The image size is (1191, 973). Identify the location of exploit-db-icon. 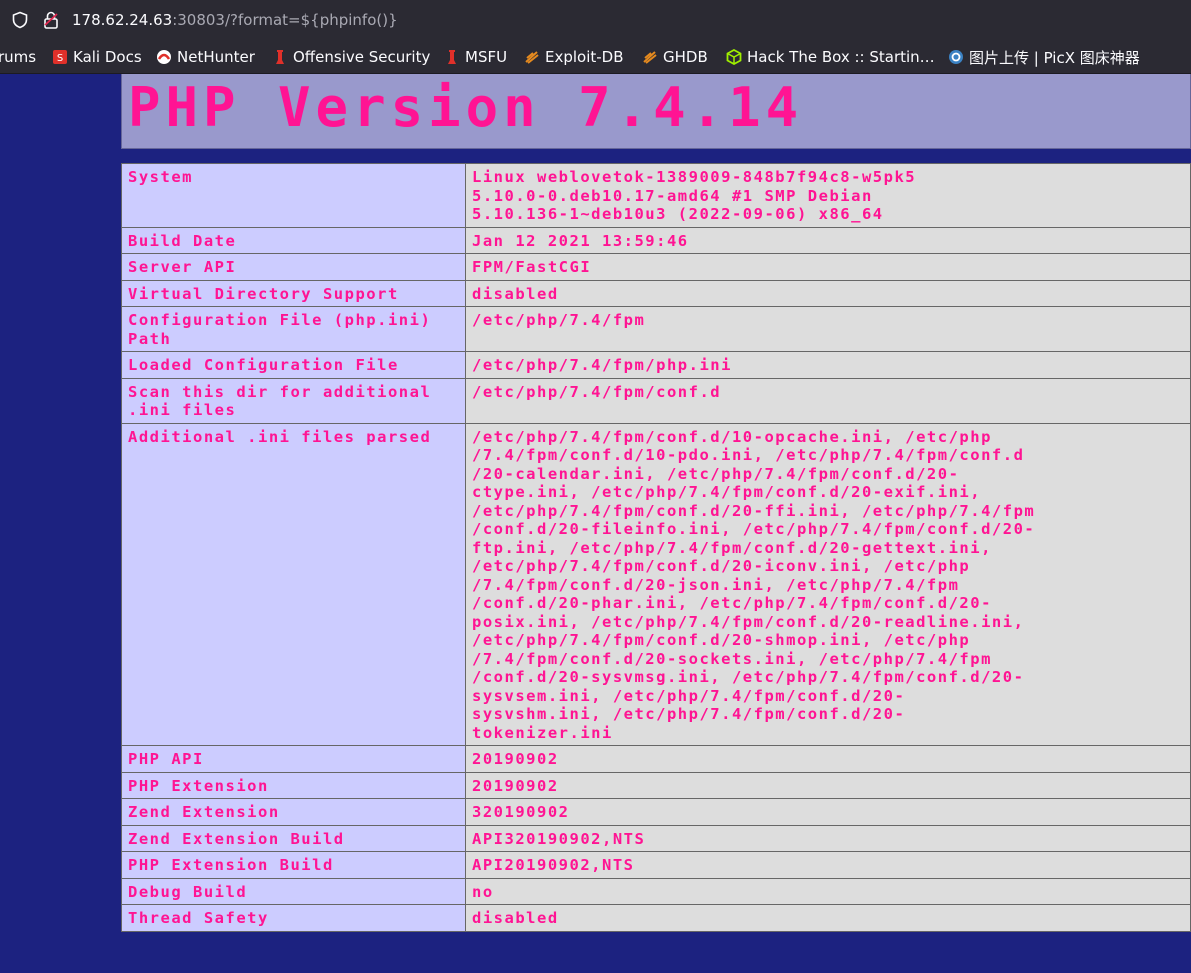
(532, 57).